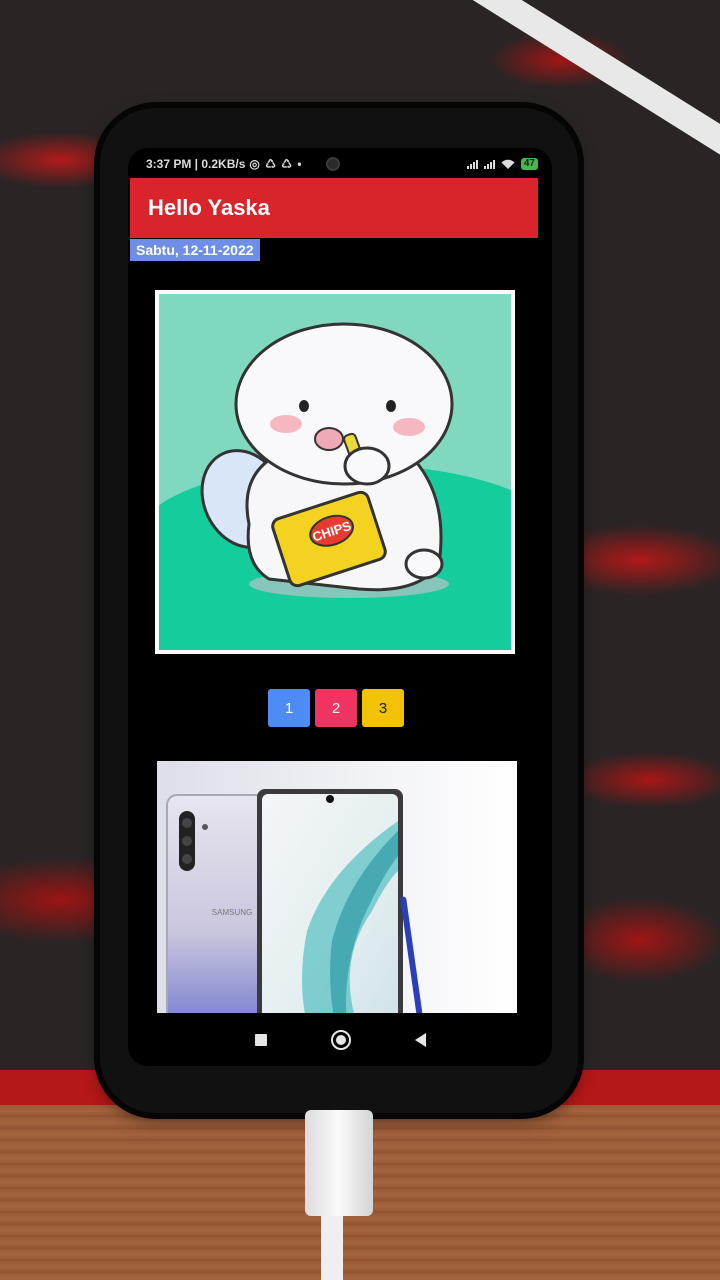 The image size is (720, 1280). I want to click on navigation-bar, so click(340, 1039).